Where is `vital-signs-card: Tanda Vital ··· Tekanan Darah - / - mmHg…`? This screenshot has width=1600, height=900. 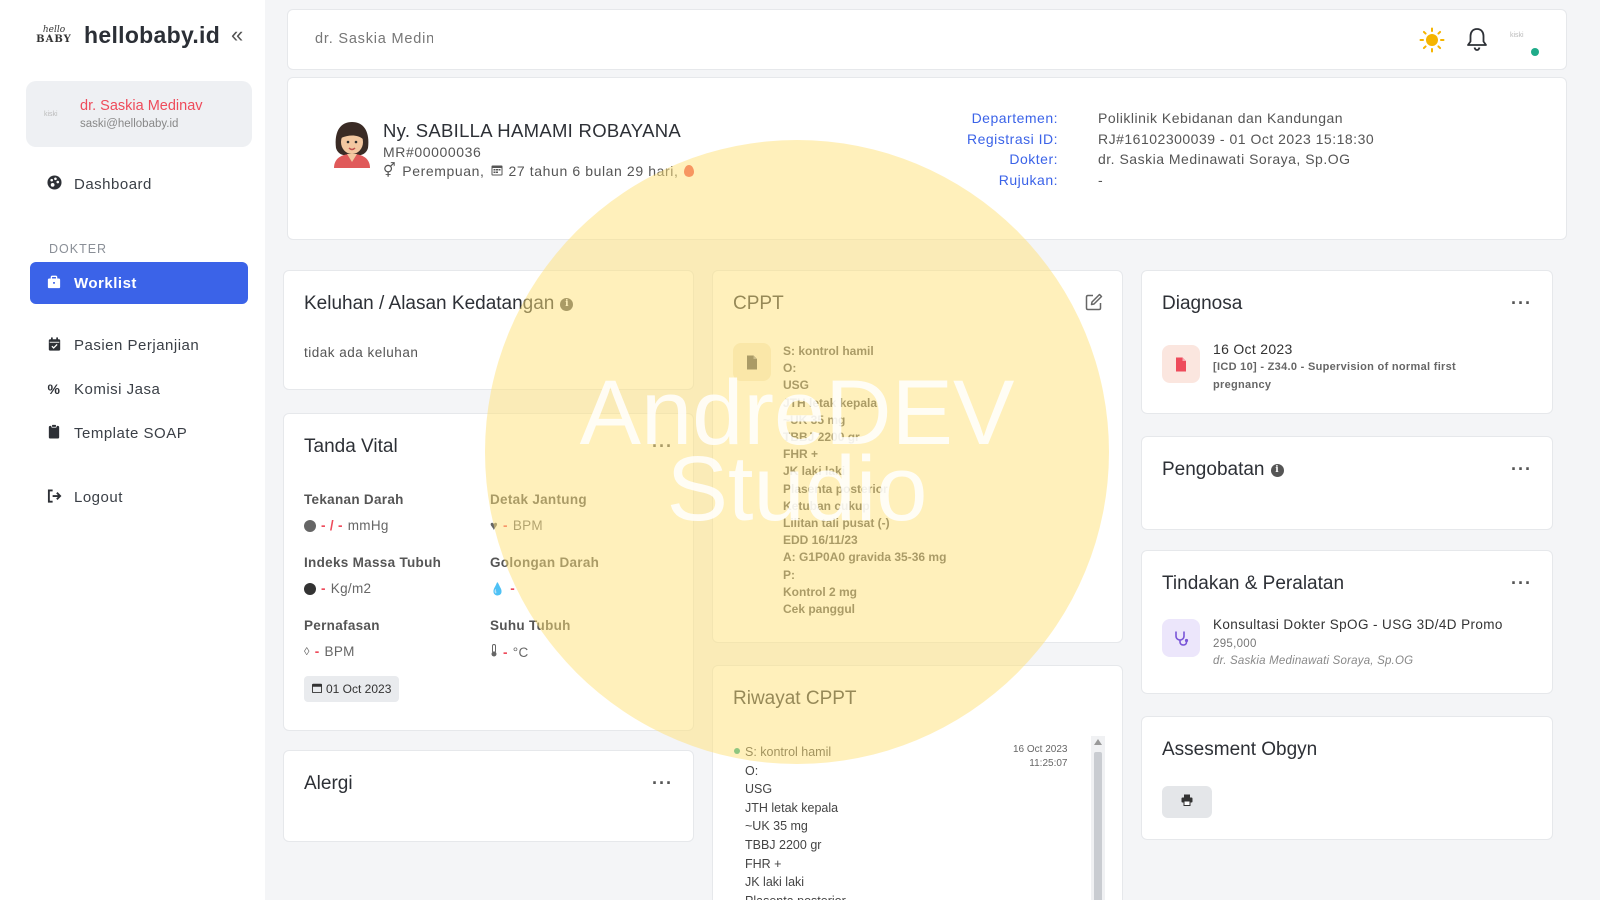 vital-signs-card: Tanda Vital ··· Tekanan Darah - / - mmHg… is located at coordinates (488, 572).